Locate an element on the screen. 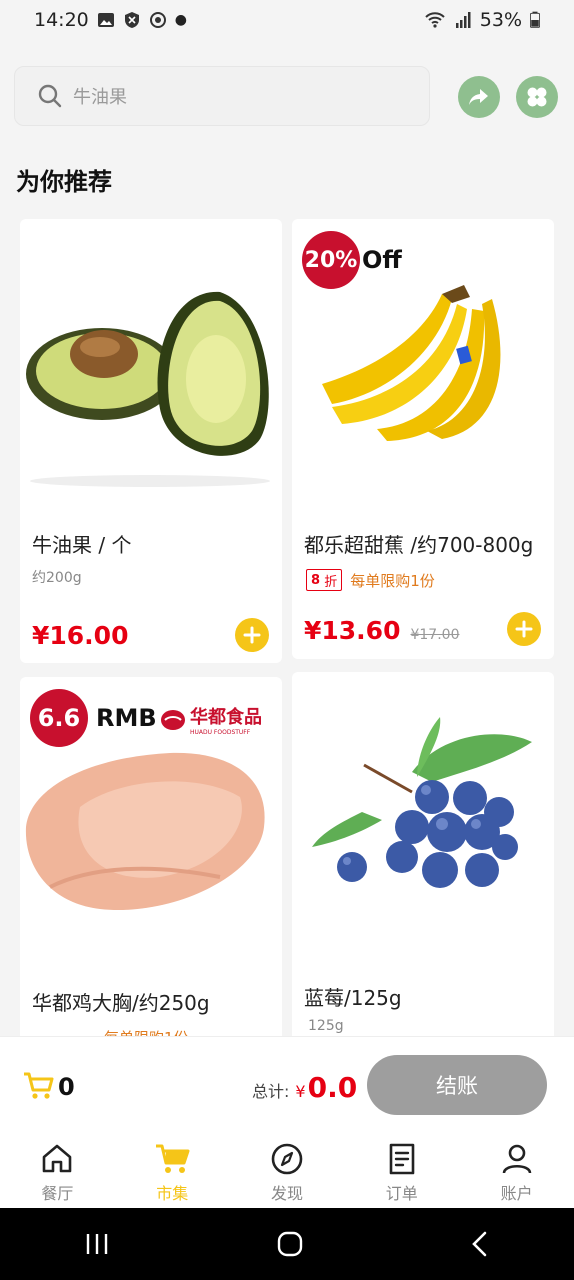 This screenshot has width=574, height=1280. product-name: 牛油果 / 个 is located at coordinates (82, 545).